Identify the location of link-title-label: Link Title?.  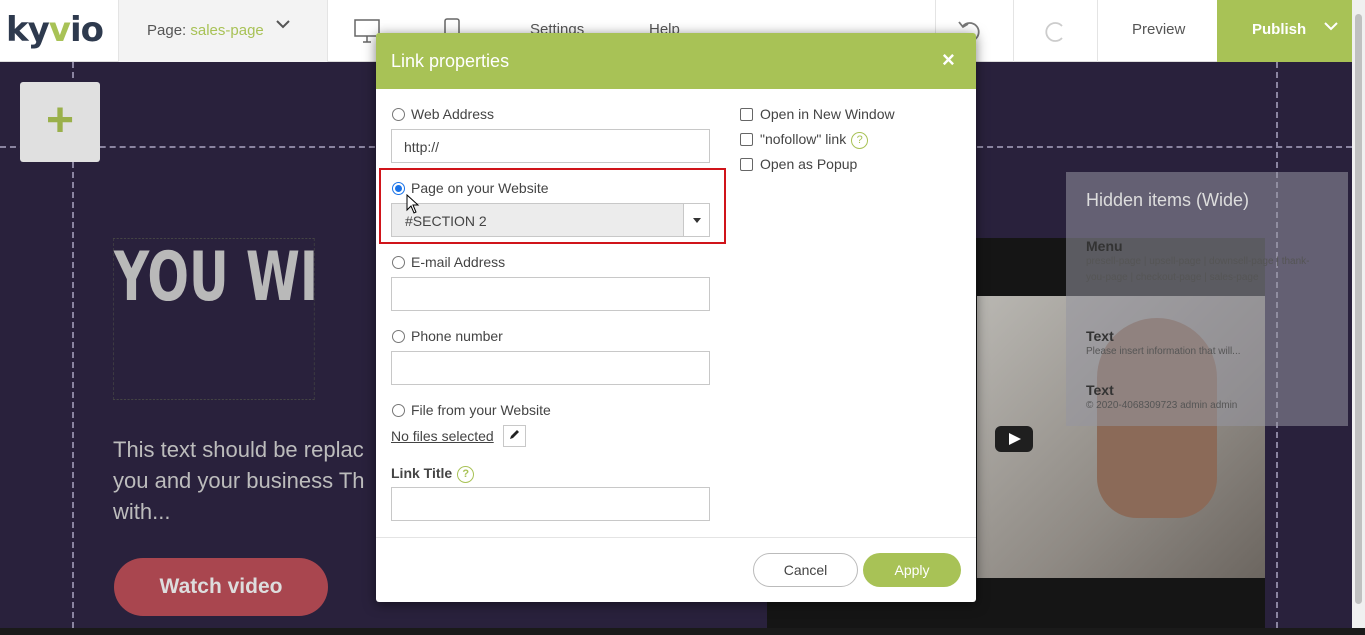
(433, 474).